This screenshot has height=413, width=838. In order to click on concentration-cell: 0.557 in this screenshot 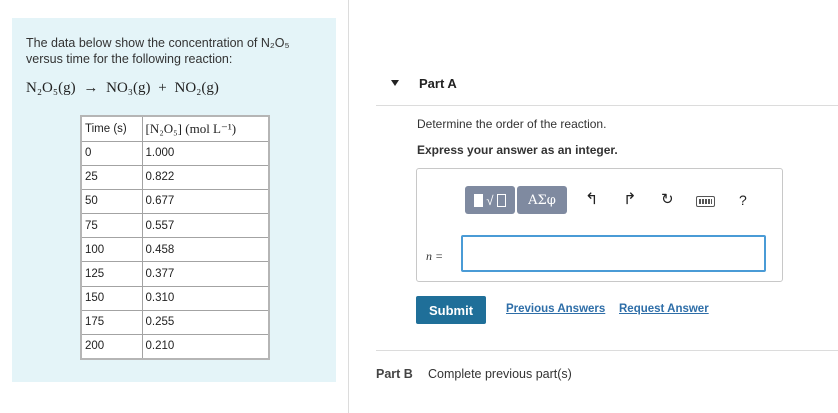, I will do `click(205, 226)`.